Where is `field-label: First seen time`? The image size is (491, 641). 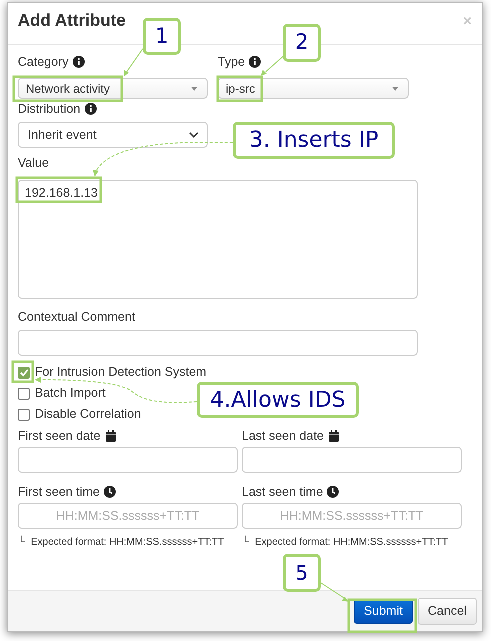
field-label: First seen time is located at coordinates (59, 492).